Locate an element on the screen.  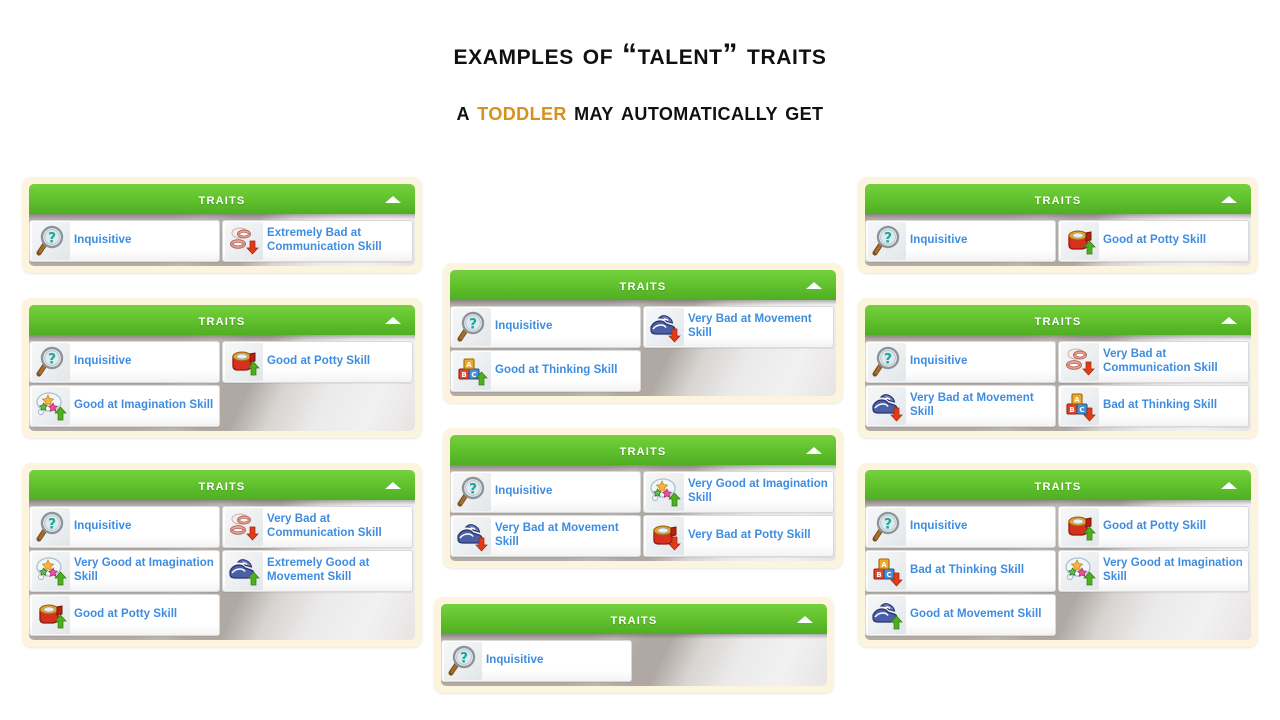
trait-cell-box: Good at Movement Skill is located at coordinates (960, 615).